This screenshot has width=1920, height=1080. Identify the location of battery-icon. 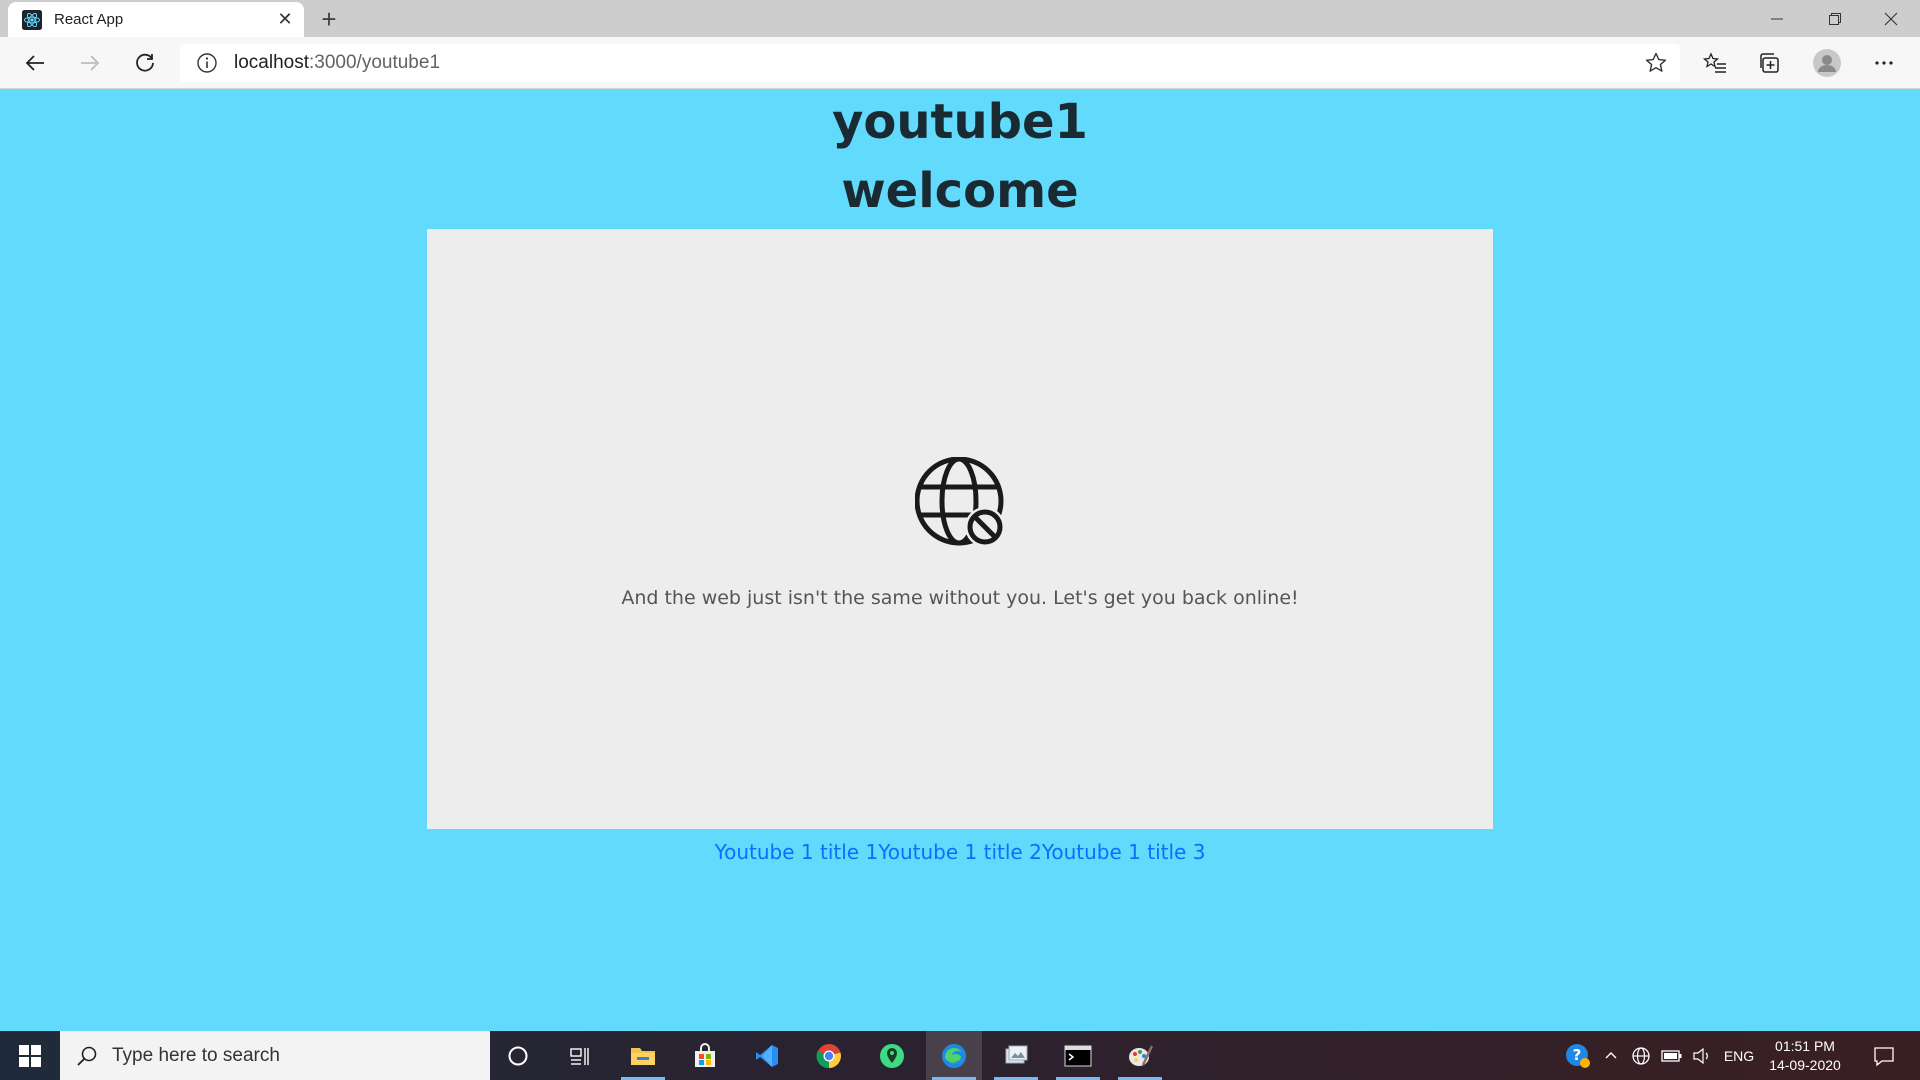
(1671, 1055).